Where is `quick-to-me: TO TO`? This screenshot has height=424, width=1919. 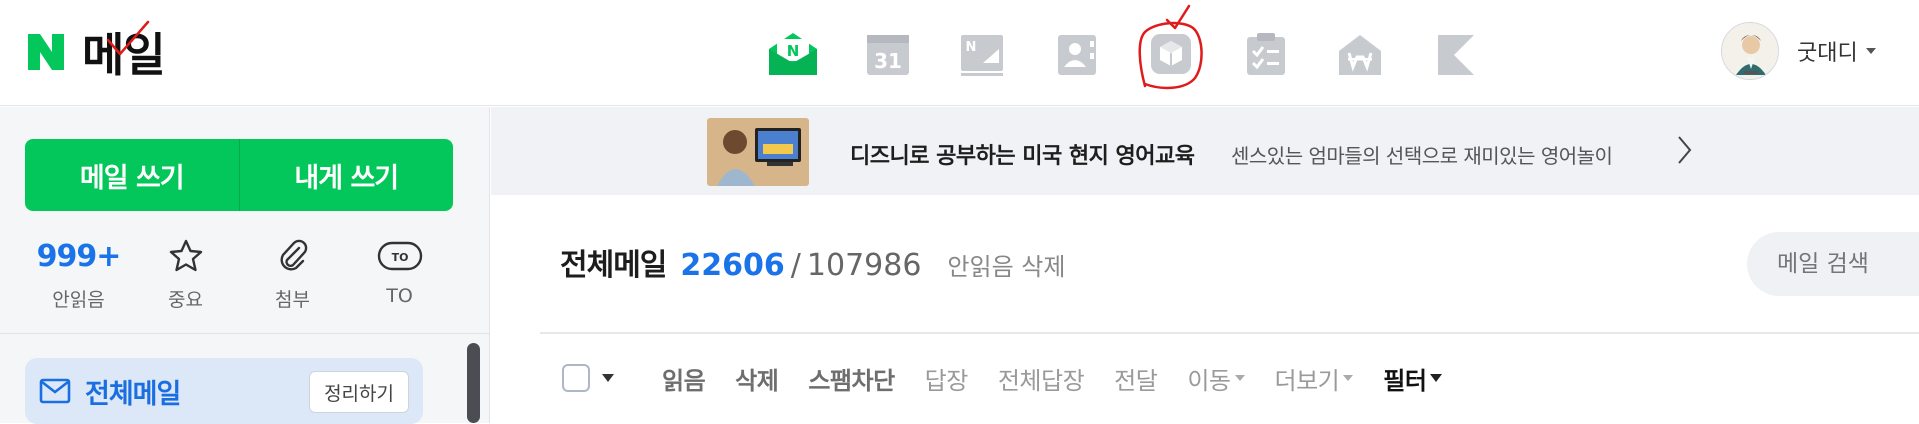 quick-to-me: TO TO is located at coordinates (399, 273).